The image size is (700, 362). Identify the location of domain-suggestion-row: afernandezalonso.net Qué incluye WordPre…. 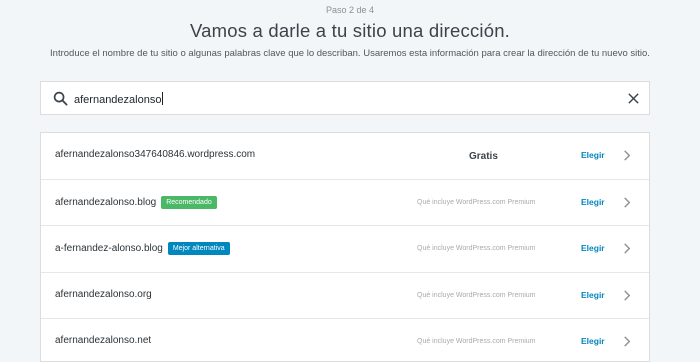
(345, 340).